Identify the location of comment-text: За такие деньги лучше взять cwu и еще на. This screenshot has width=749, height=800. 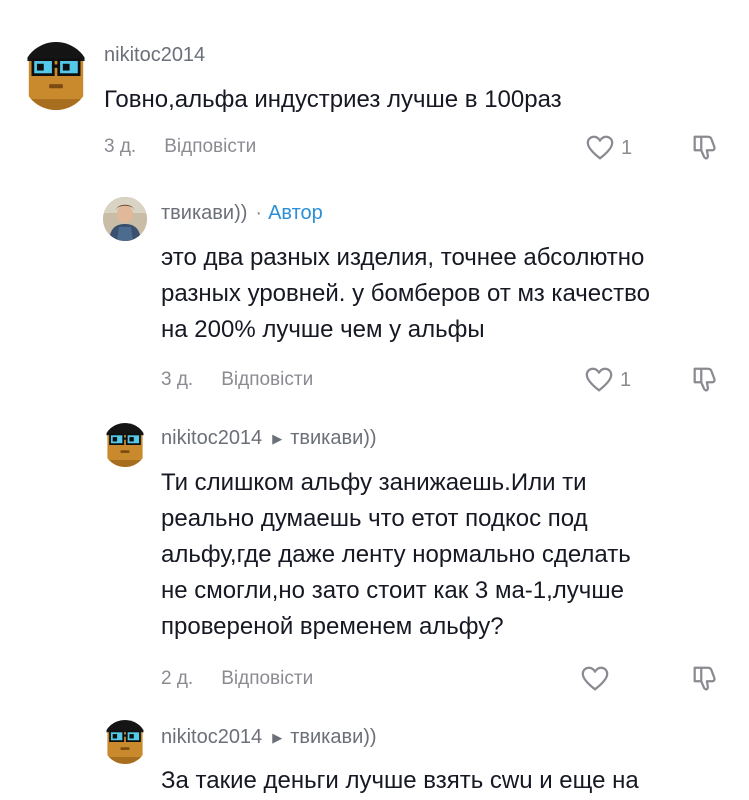
(400, 781).